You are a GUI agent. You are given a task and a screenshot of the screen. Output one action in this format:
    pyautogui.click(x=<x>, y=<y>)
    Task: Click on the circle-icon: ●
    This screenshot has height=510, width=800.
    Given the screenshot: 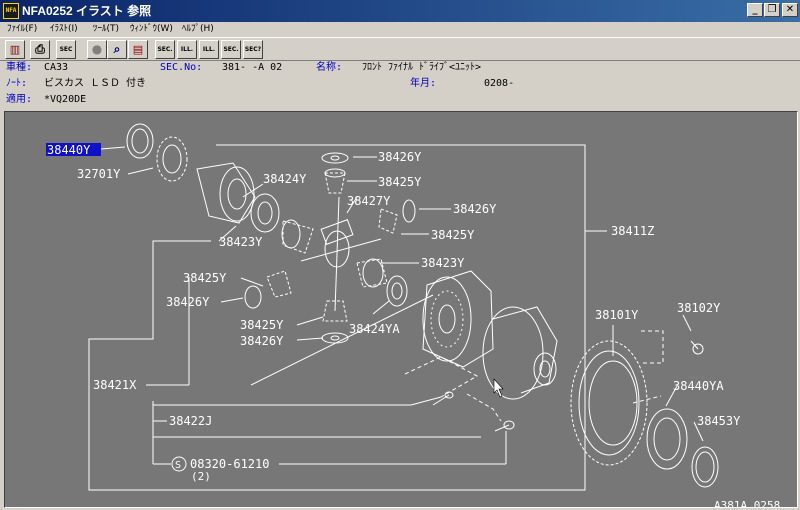 What is the action you would take?
    pyautogui.click(x=97, y=49)
    